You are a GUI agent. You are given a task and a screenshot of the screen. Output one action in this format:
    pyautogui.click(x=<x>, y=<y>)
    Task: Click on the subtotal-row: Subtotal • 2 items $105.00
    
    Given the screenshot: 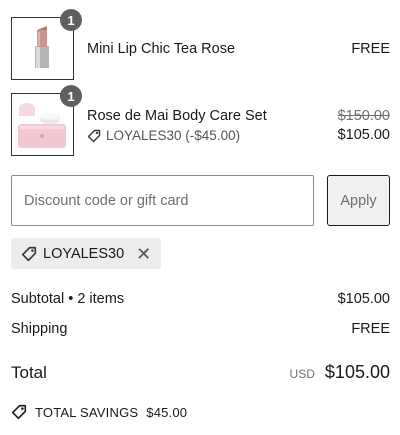 What is the action you would take?
    pyautogui.click(x=200, y=299)
    